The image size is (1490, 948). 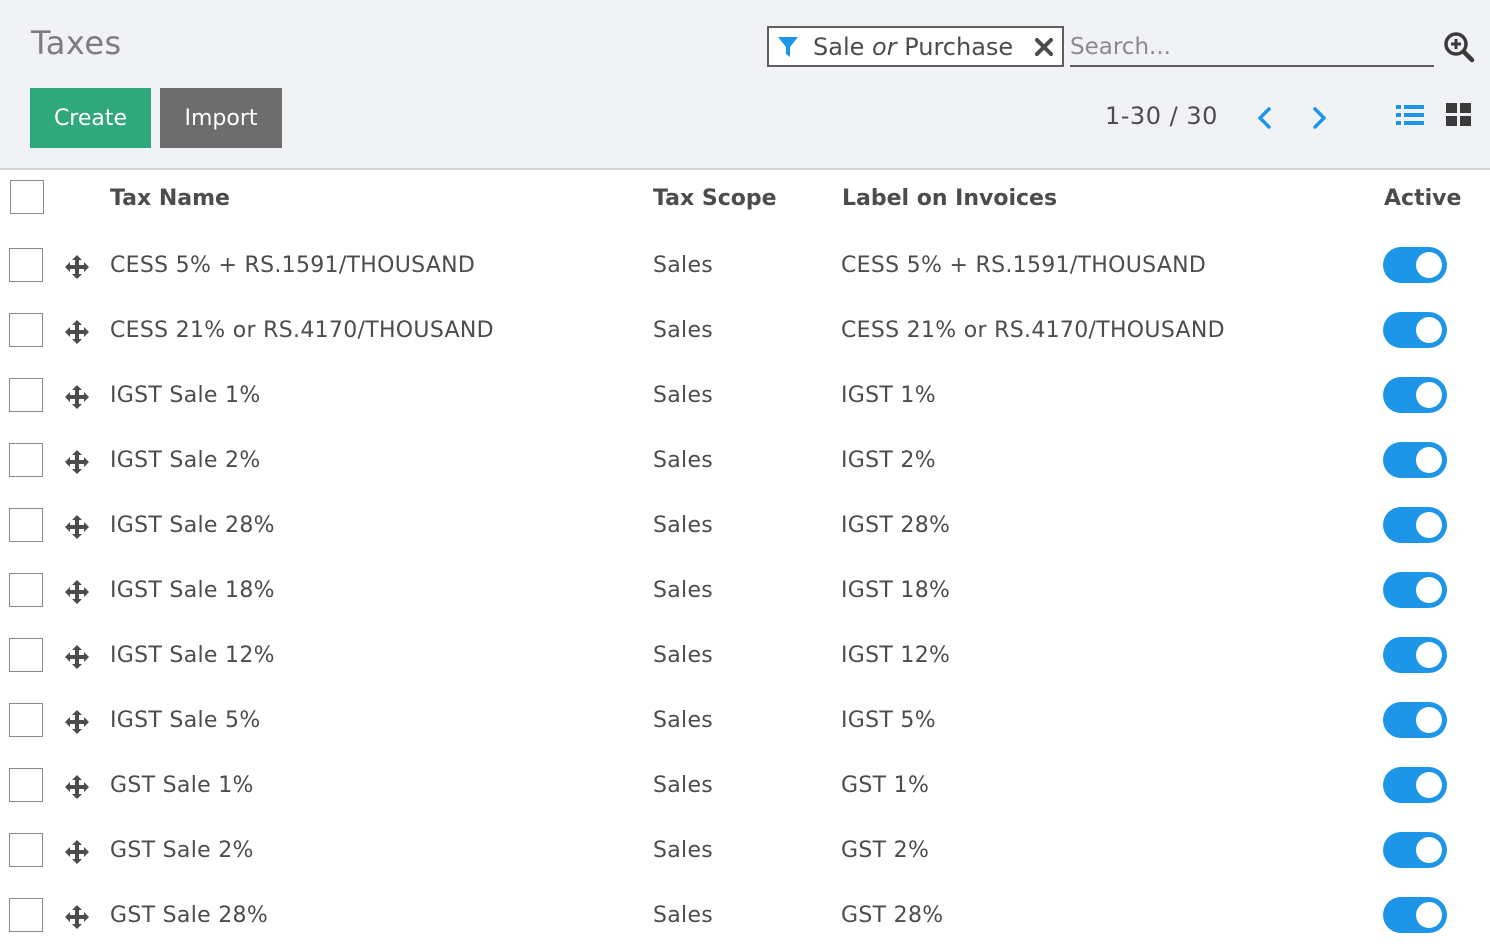 What do you see at coordinates (185, 460) in the screenshot?
I see `tax-name-cell: IGST Sale 2%` at bounding box center [185, 460].